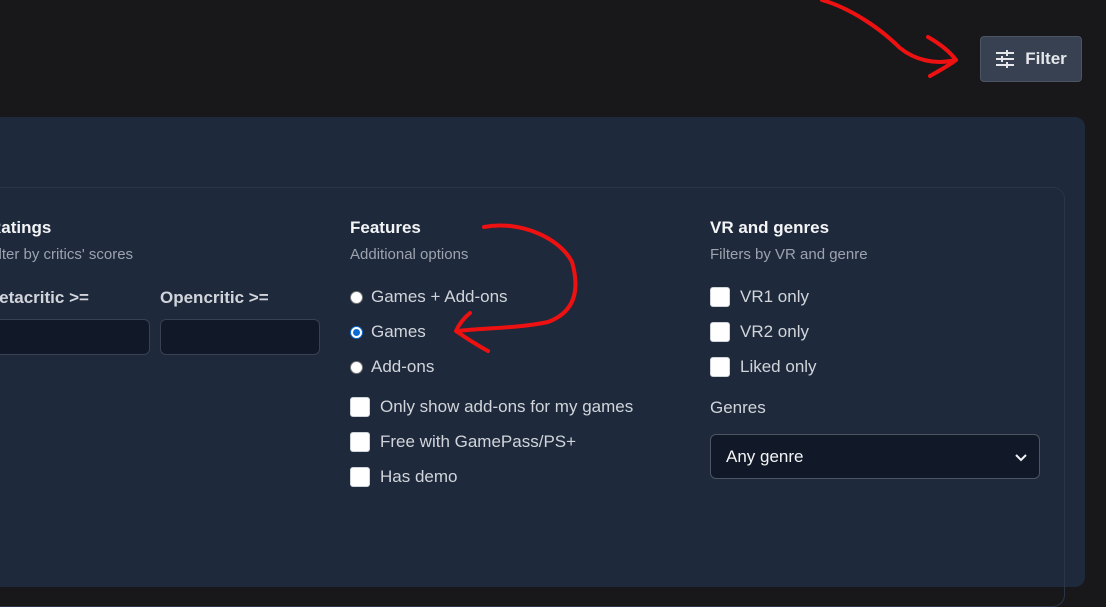 Image resolution: width=1106 pixels, height=607 pixels. Describe the element at coordinates (1021, 457) in the screenshot. I see `chevron-down-icon` at that location.